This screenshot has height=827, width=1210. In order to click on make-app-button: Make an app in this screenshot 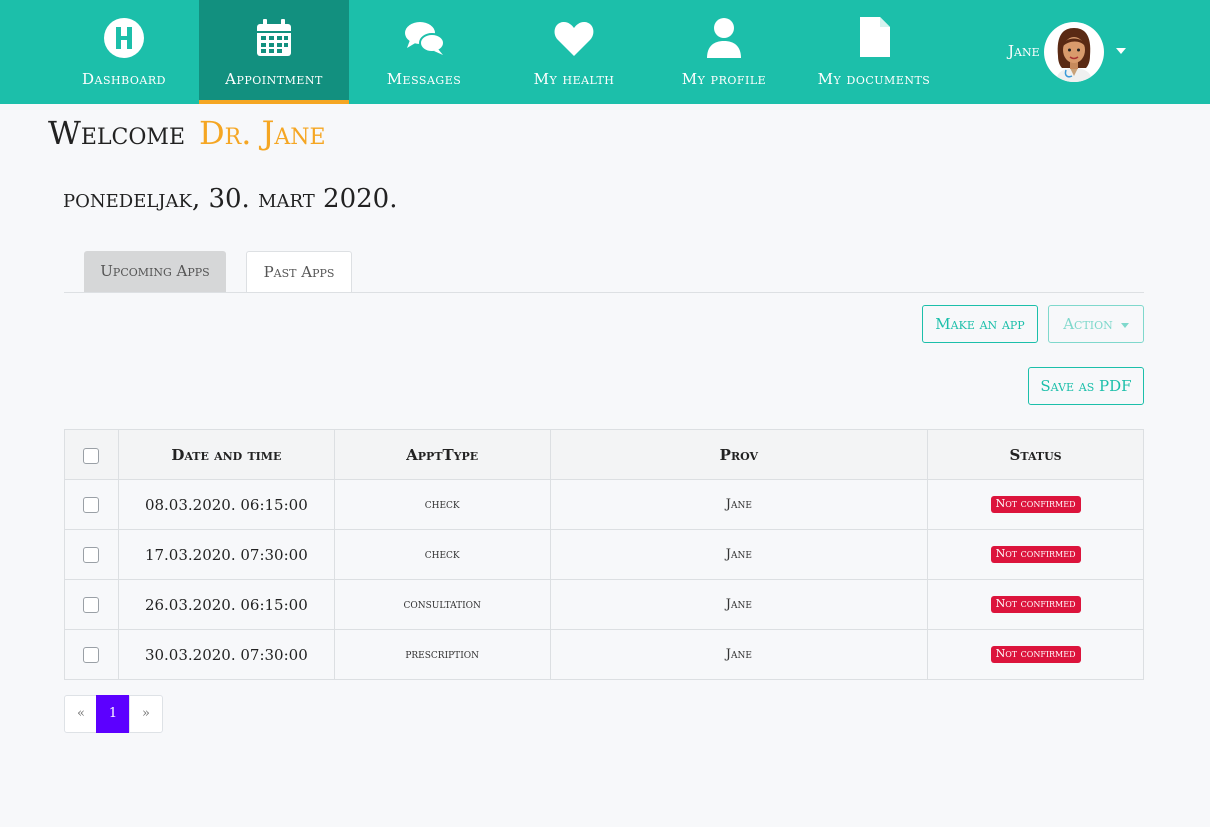, I will do `click(980, 324)`.